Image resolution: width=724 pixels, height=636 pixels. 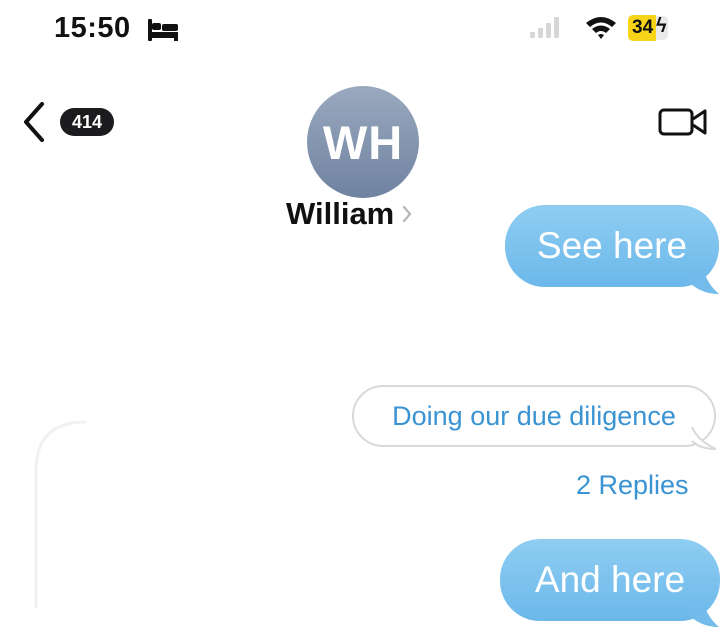 What do you see at coordinates (34, 122) in the screenshot?
I see `chevron-left-icon` at bounding box center [34, 122].